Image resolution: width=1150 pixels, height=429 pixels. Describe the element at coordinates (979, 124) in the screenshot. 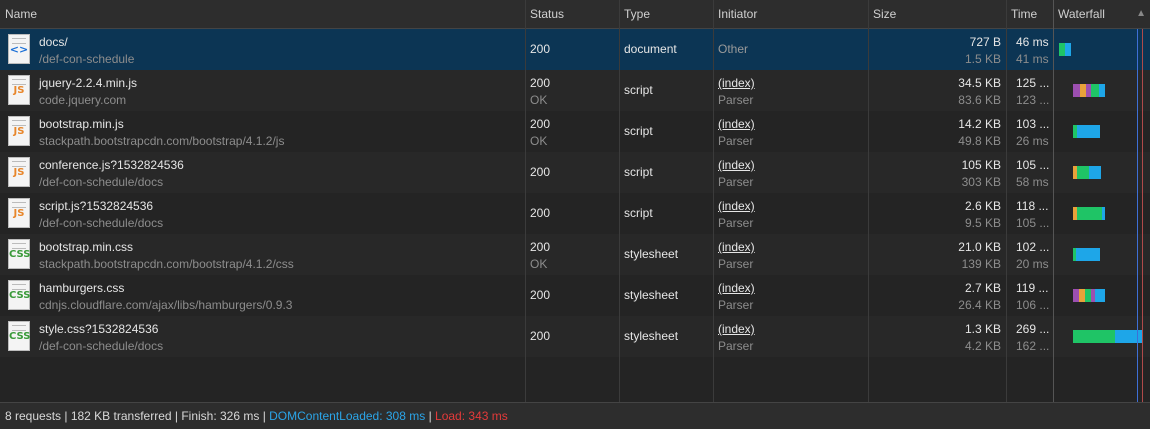

I see `transfer-size: 14.2 KB` at that location.